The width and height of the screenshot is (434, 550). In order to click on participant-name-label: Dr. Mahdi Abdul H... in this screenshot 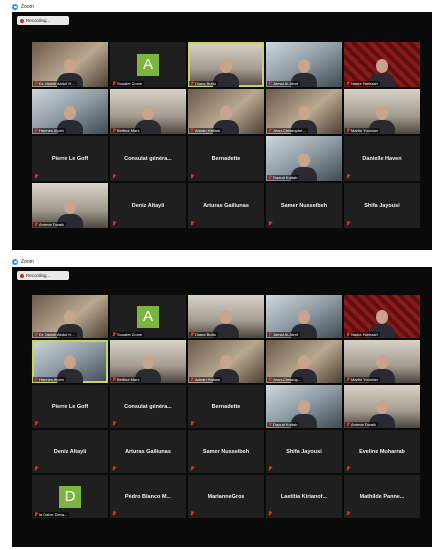, I will do `click(55, 83)`.